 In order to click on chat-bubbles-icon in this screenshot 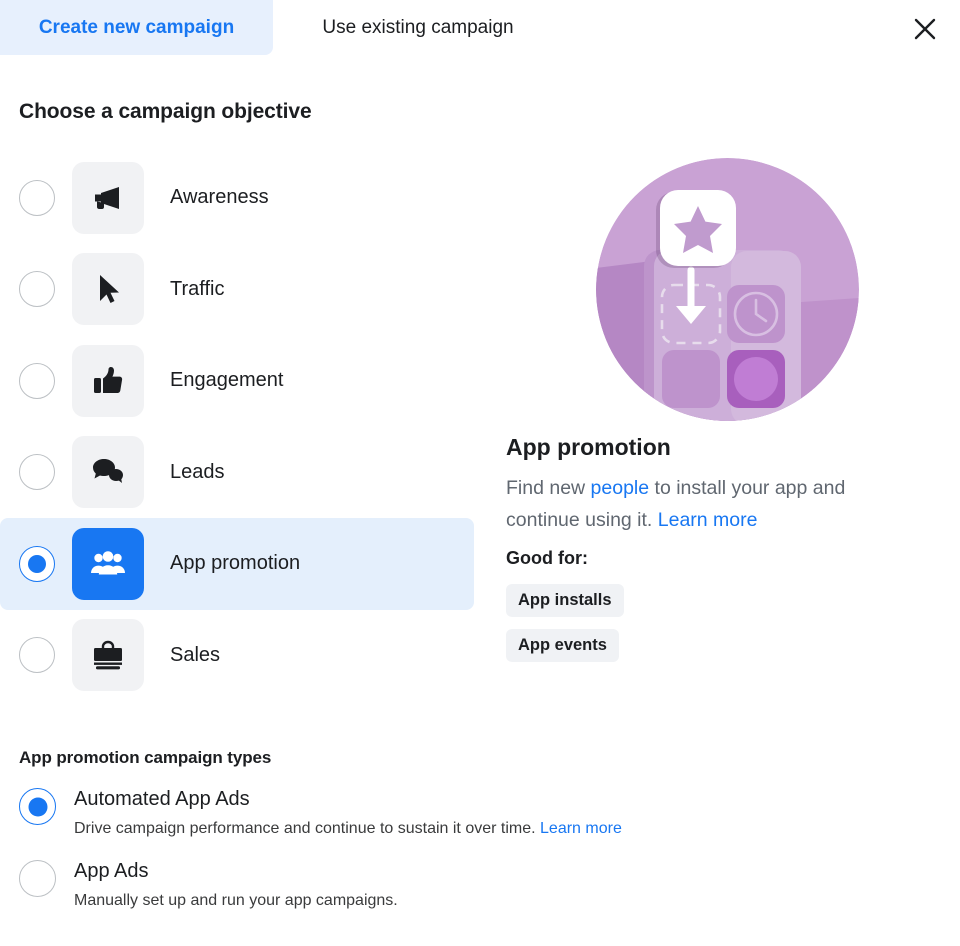, I will do `click(108, 471)`.